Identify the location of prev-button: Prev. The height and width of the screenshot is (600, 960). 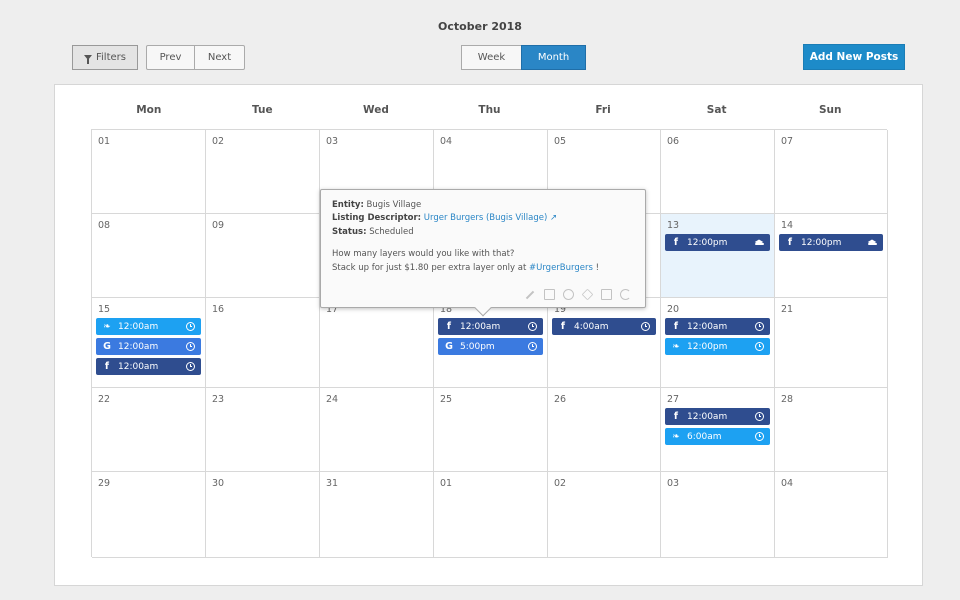
(170, 57).